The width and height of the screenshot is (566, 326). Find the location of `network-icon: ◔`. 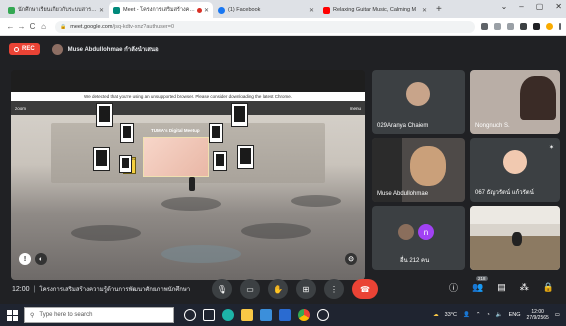

network-icon: ◔ is located at coordinates (487, 315).